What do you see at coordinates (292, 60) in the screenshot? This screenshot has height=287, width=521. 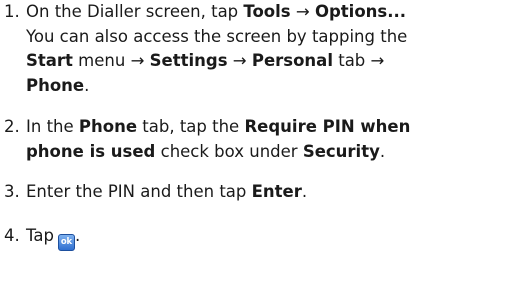 I see `ui-term: Personal` at bounding box center [292, 60].